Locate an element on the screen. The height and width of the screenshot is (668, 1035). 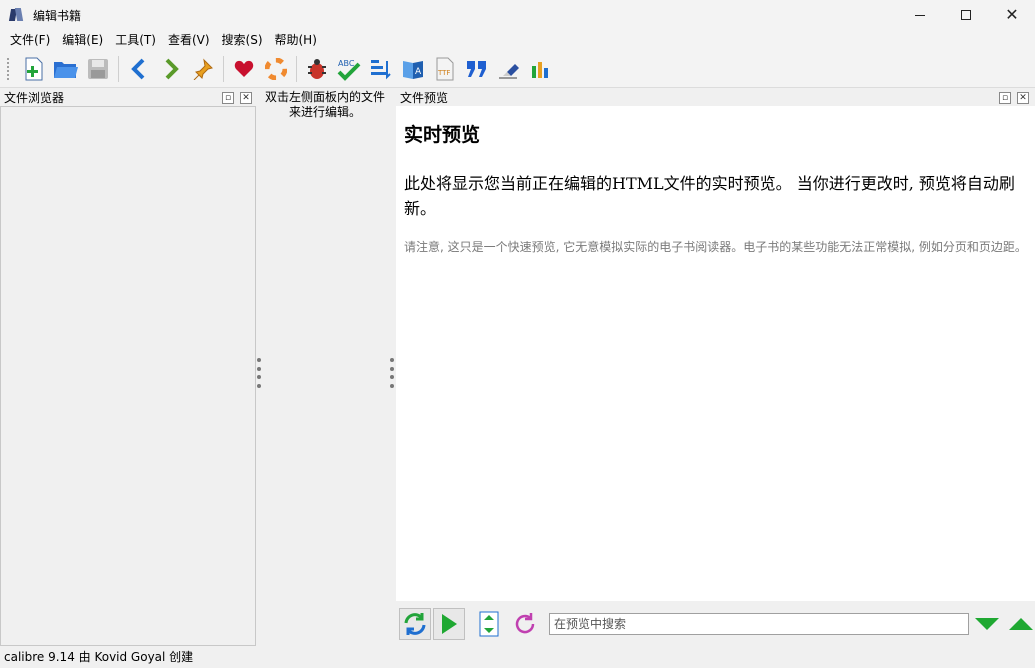
bug-icon is located at coordinates (317, 68).